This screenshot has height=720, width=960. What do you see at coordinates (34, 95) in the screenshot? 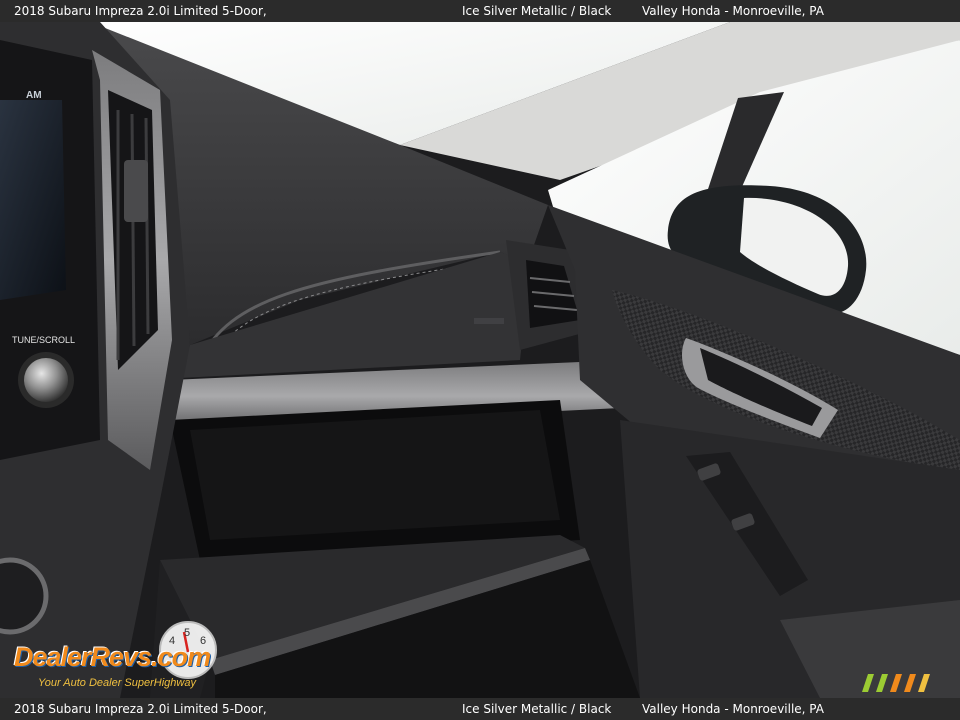
I see `radio-band-label: AM` at bounding box center [34, 95].